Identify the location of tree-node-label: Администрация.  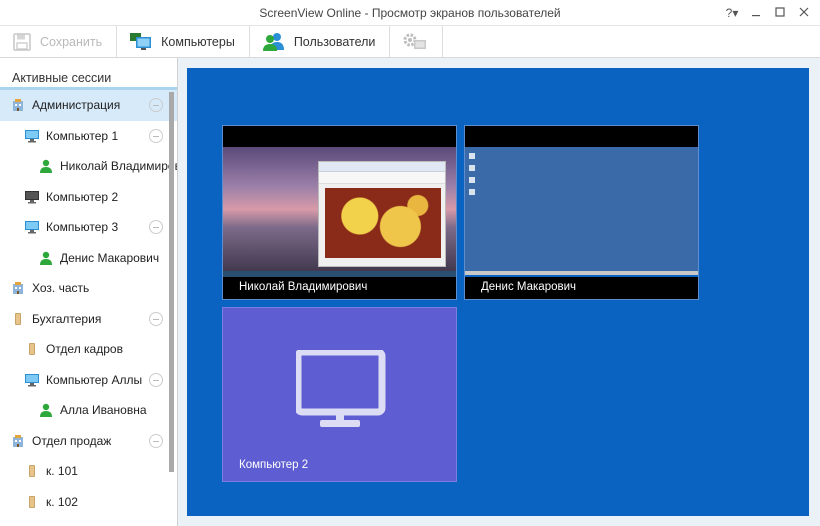
(76, 105).